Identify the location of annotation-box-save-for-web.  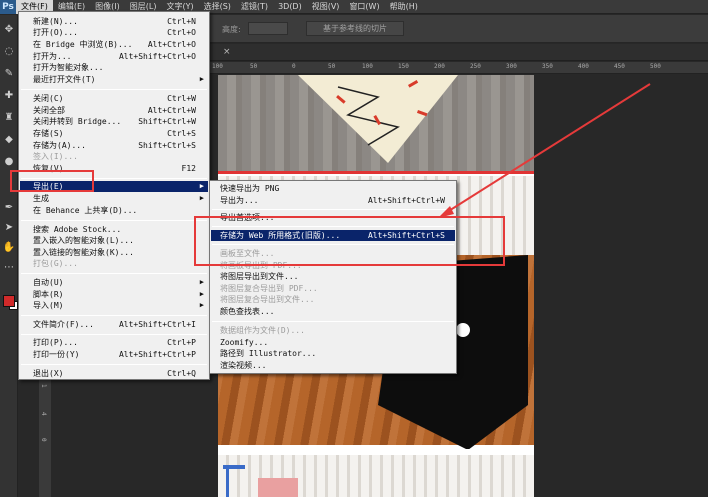
(349, 241).